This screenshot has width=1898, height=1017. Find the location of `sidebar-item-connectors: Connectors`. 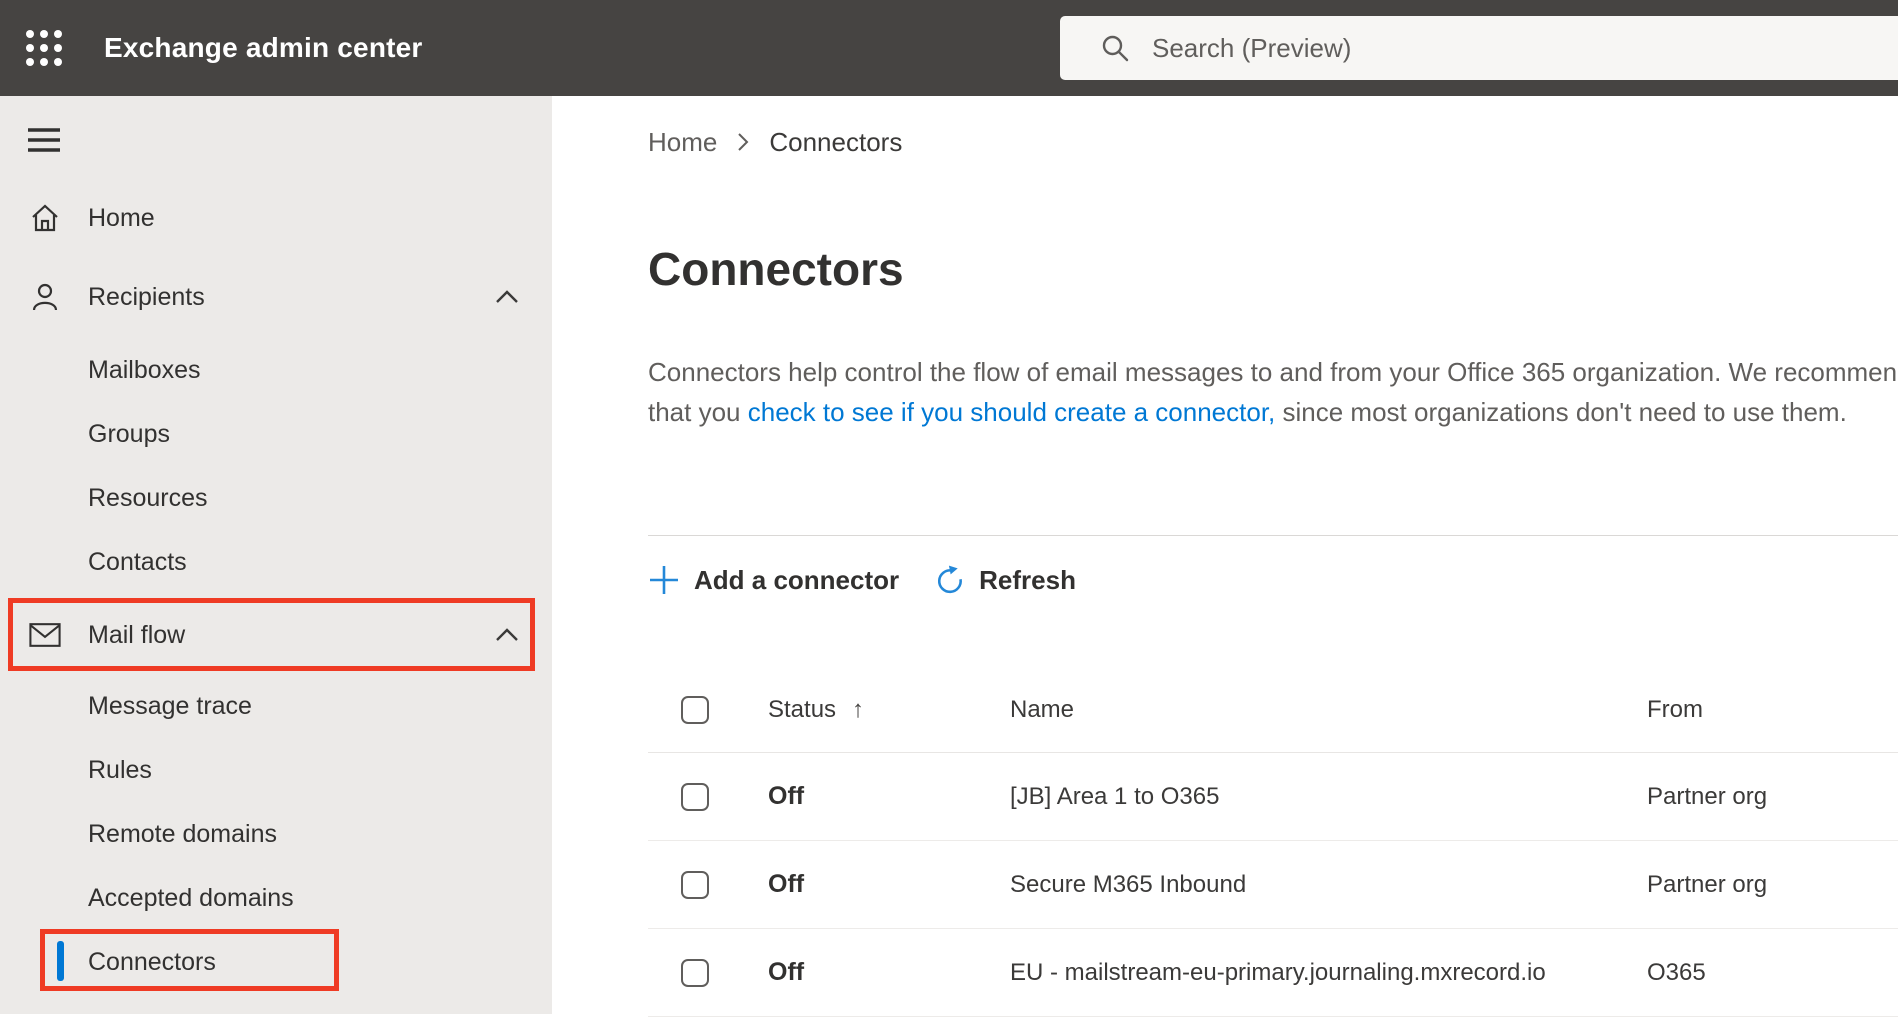

sidebar-item-connectors: Connectors is located at coordinates (276, 962).